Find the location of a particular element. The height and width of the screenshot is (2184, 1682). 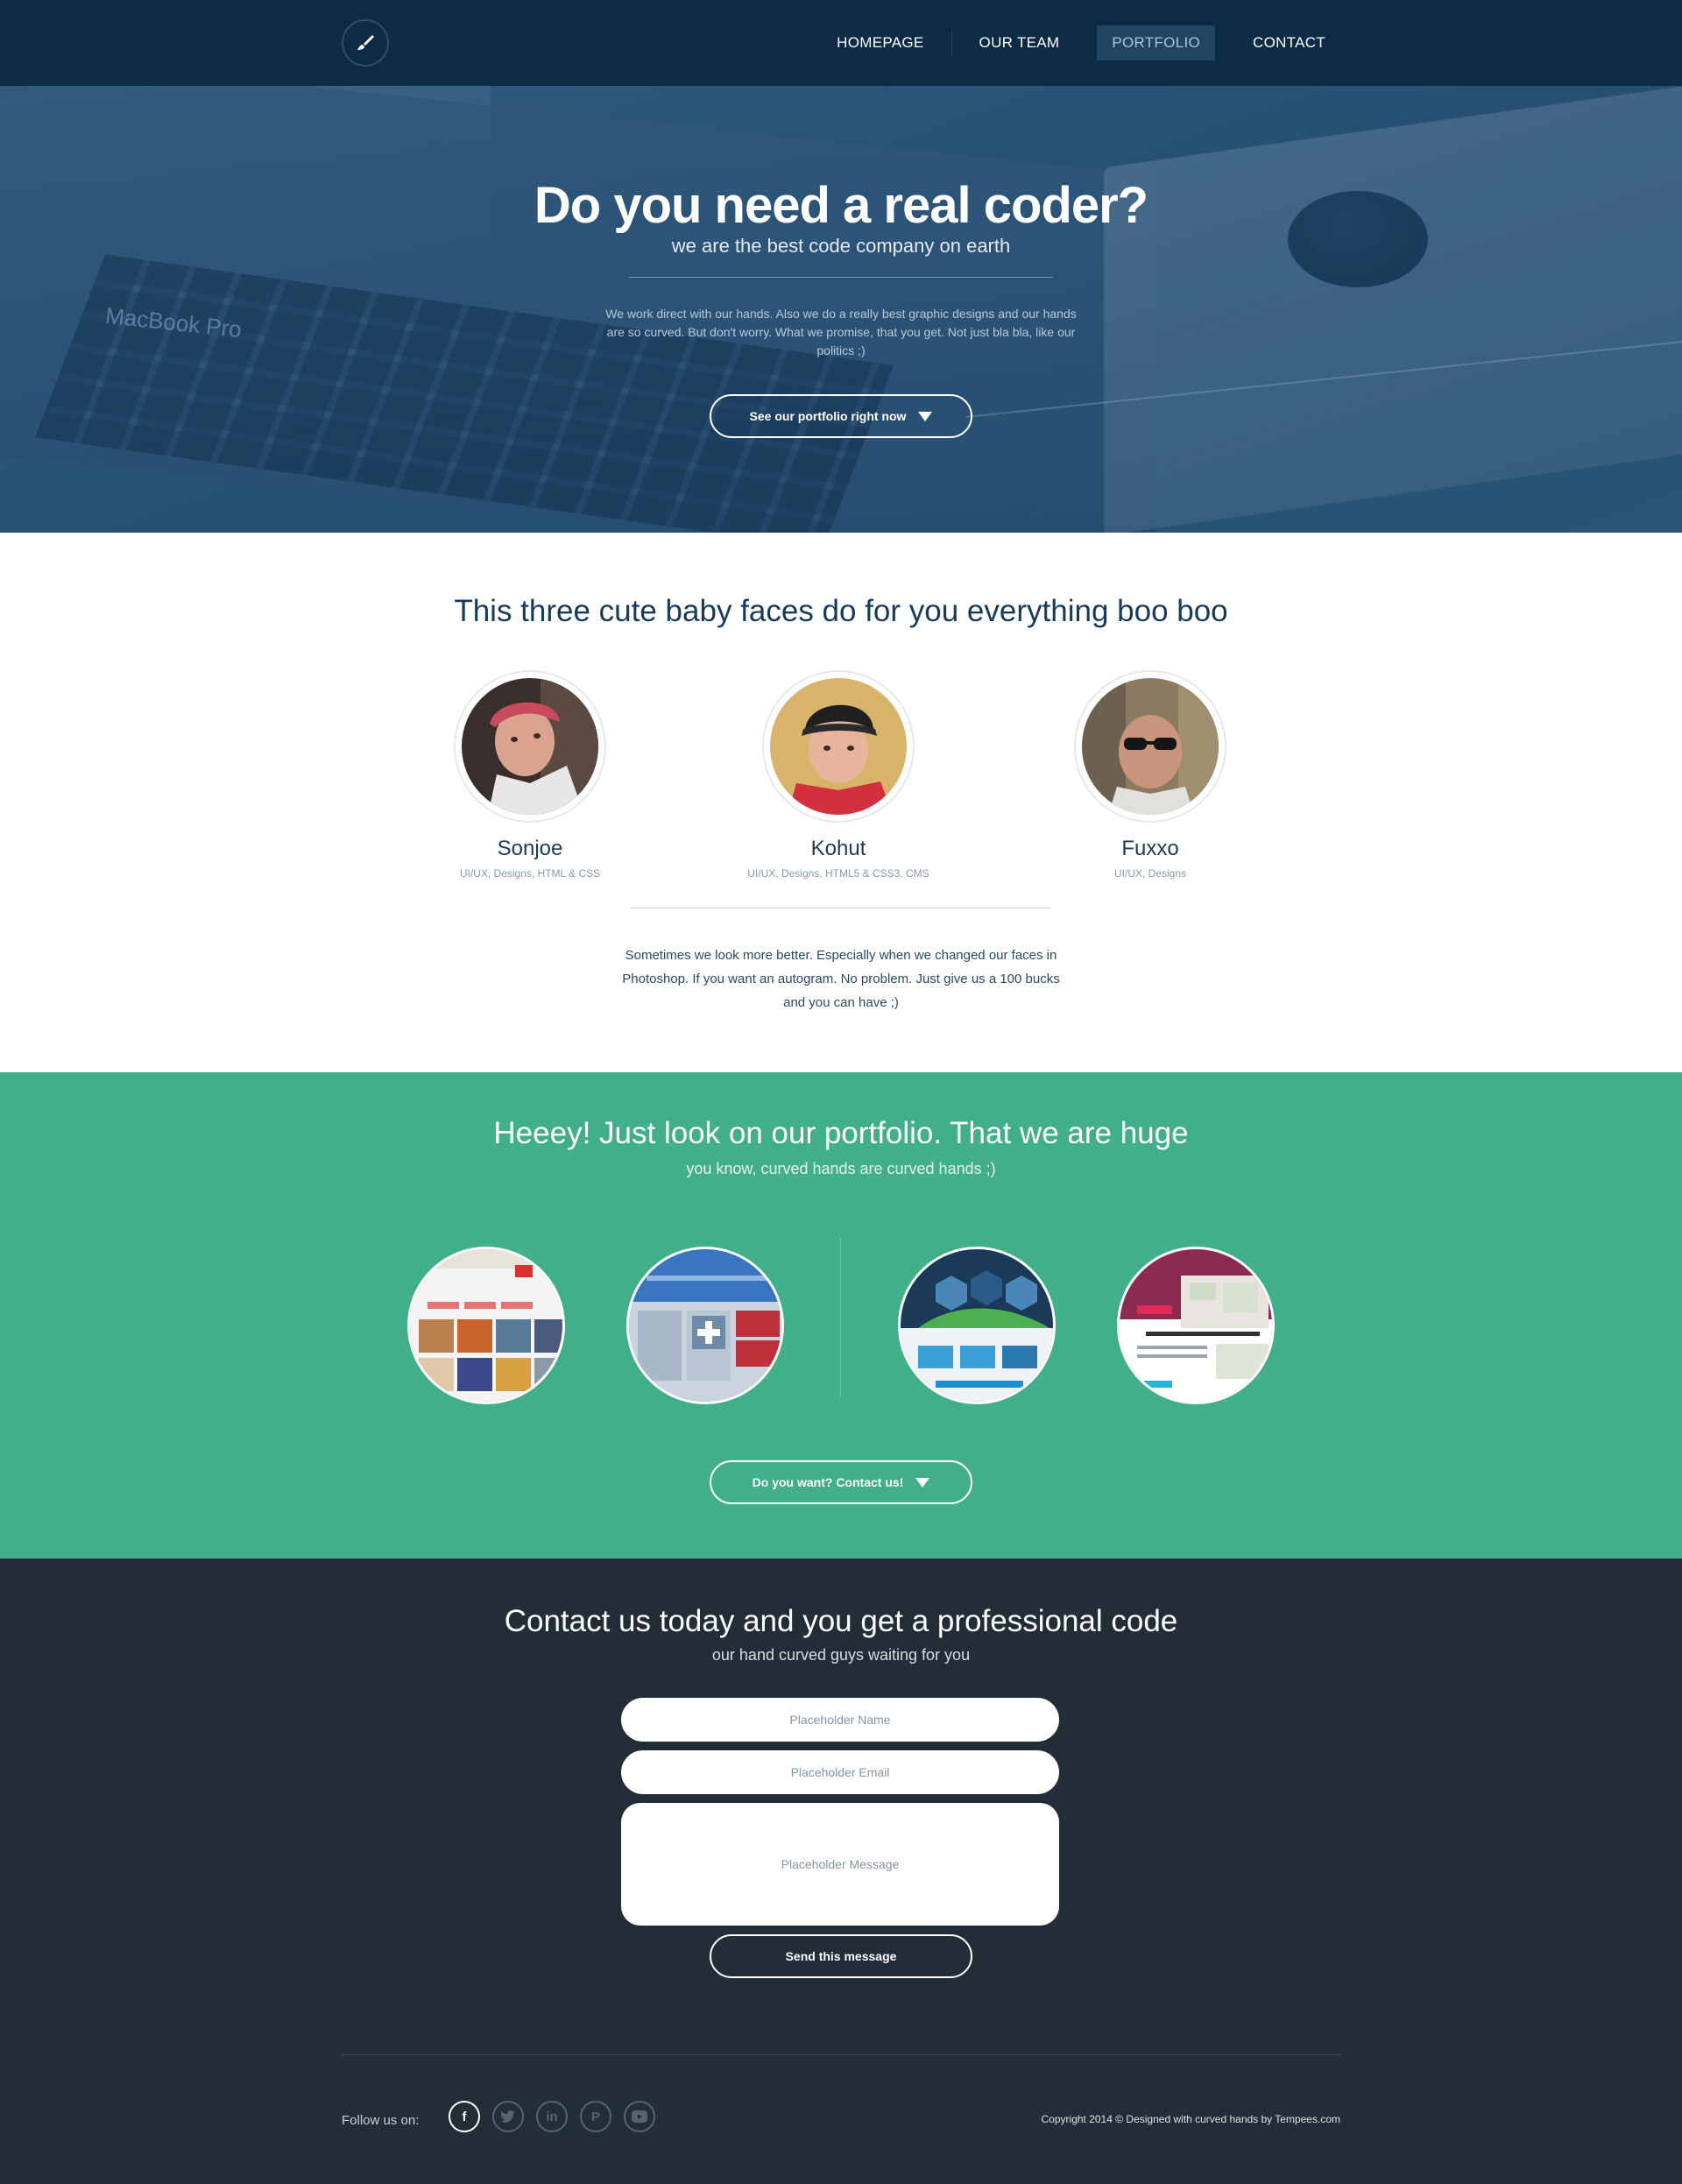

team-member-card: Sonjoe UI/UX, Designs, HTML & CSS is located at coordinates (530, 775).